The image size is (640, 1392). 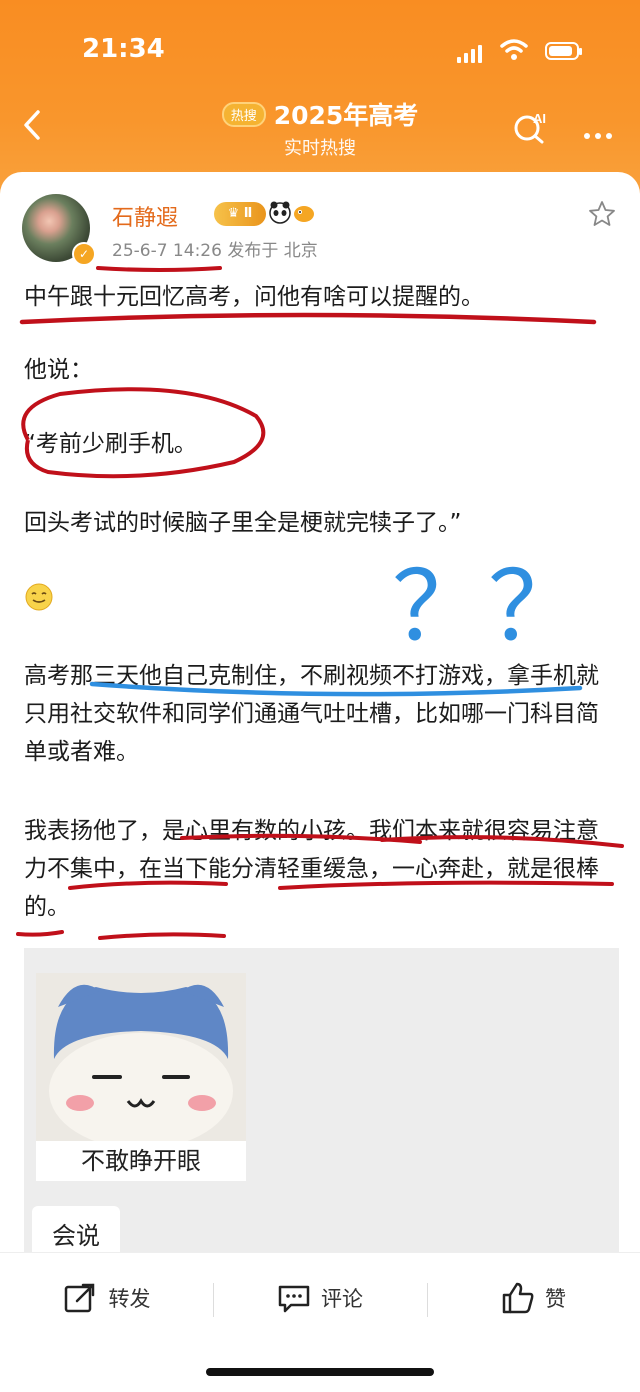 I want to click on wifi-icon, so click(x=514, y=49).